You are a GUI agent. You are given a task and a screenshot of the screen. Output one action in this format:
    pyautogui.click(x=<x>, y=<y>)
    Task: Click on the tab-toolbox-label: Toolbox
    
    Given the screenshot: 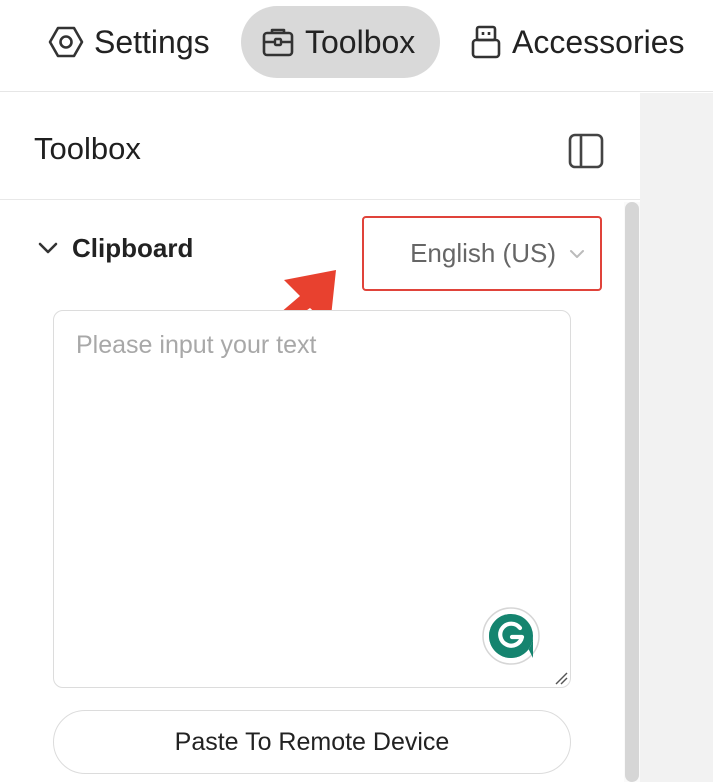 What is the action you would take?
    pyautogui.click(x=360, y=41)
    